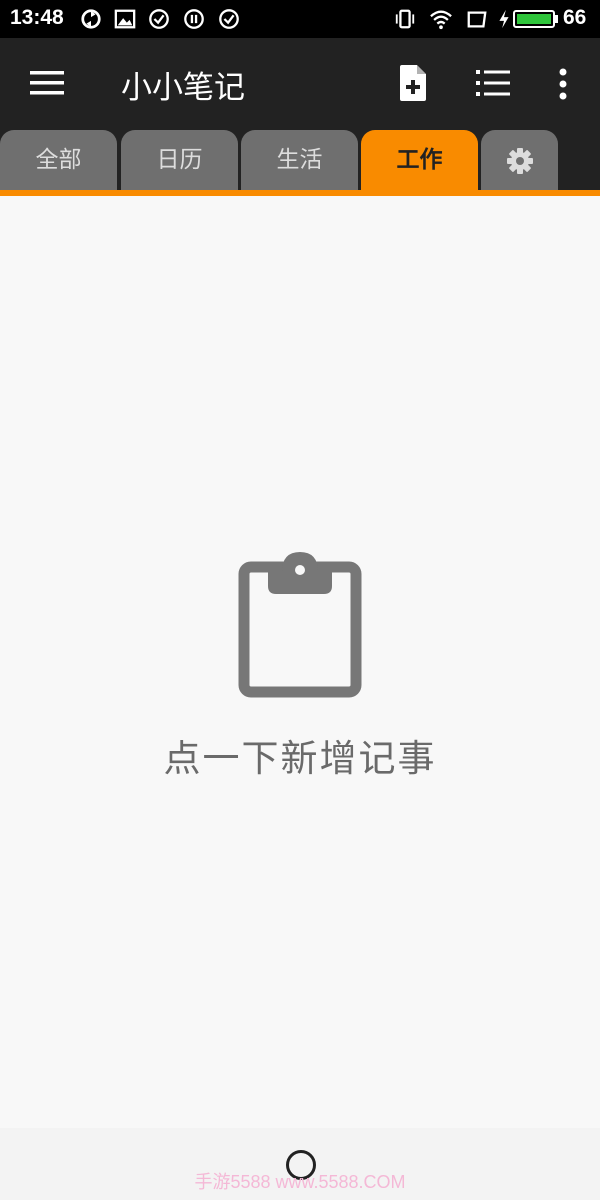 Image resolution: width=600 pixels, height=1200 pixels. Describe the element at coordinates (300, 1182) in the screenshot. I see `watermark: 手游5588 www.5588.COM` at that location.